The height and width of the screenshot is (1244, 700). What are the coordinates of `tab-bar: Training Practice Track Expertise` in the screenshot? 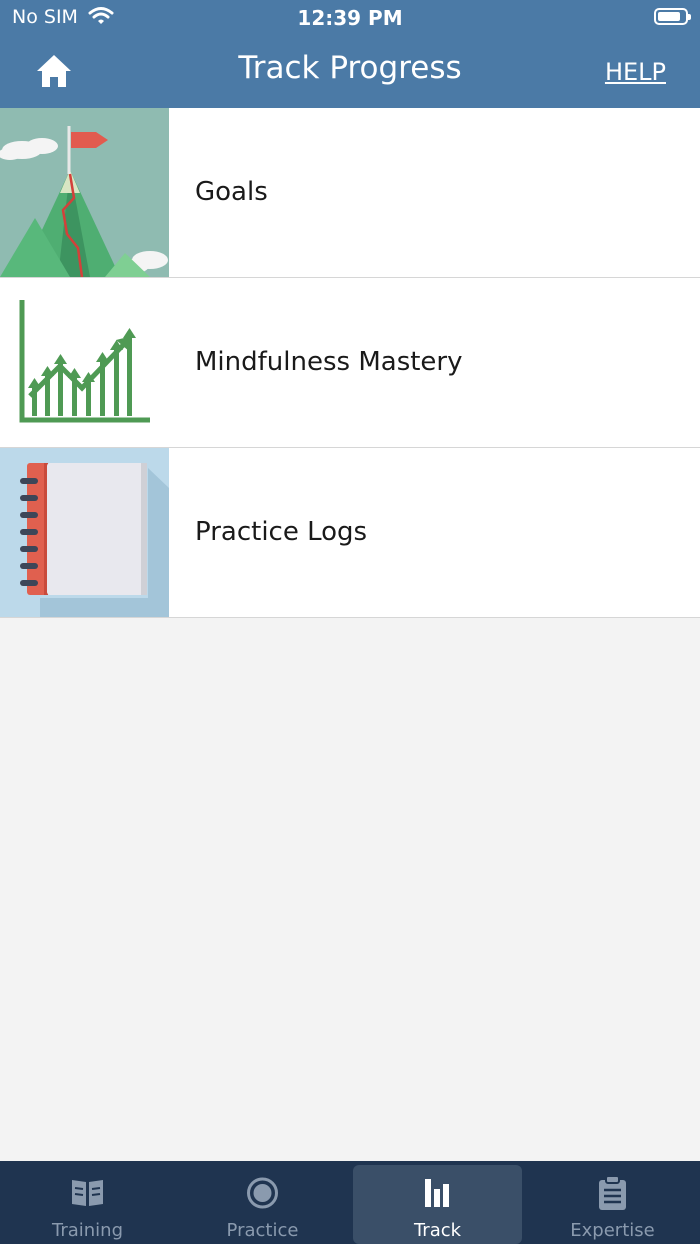 It's located at (350, 1202).